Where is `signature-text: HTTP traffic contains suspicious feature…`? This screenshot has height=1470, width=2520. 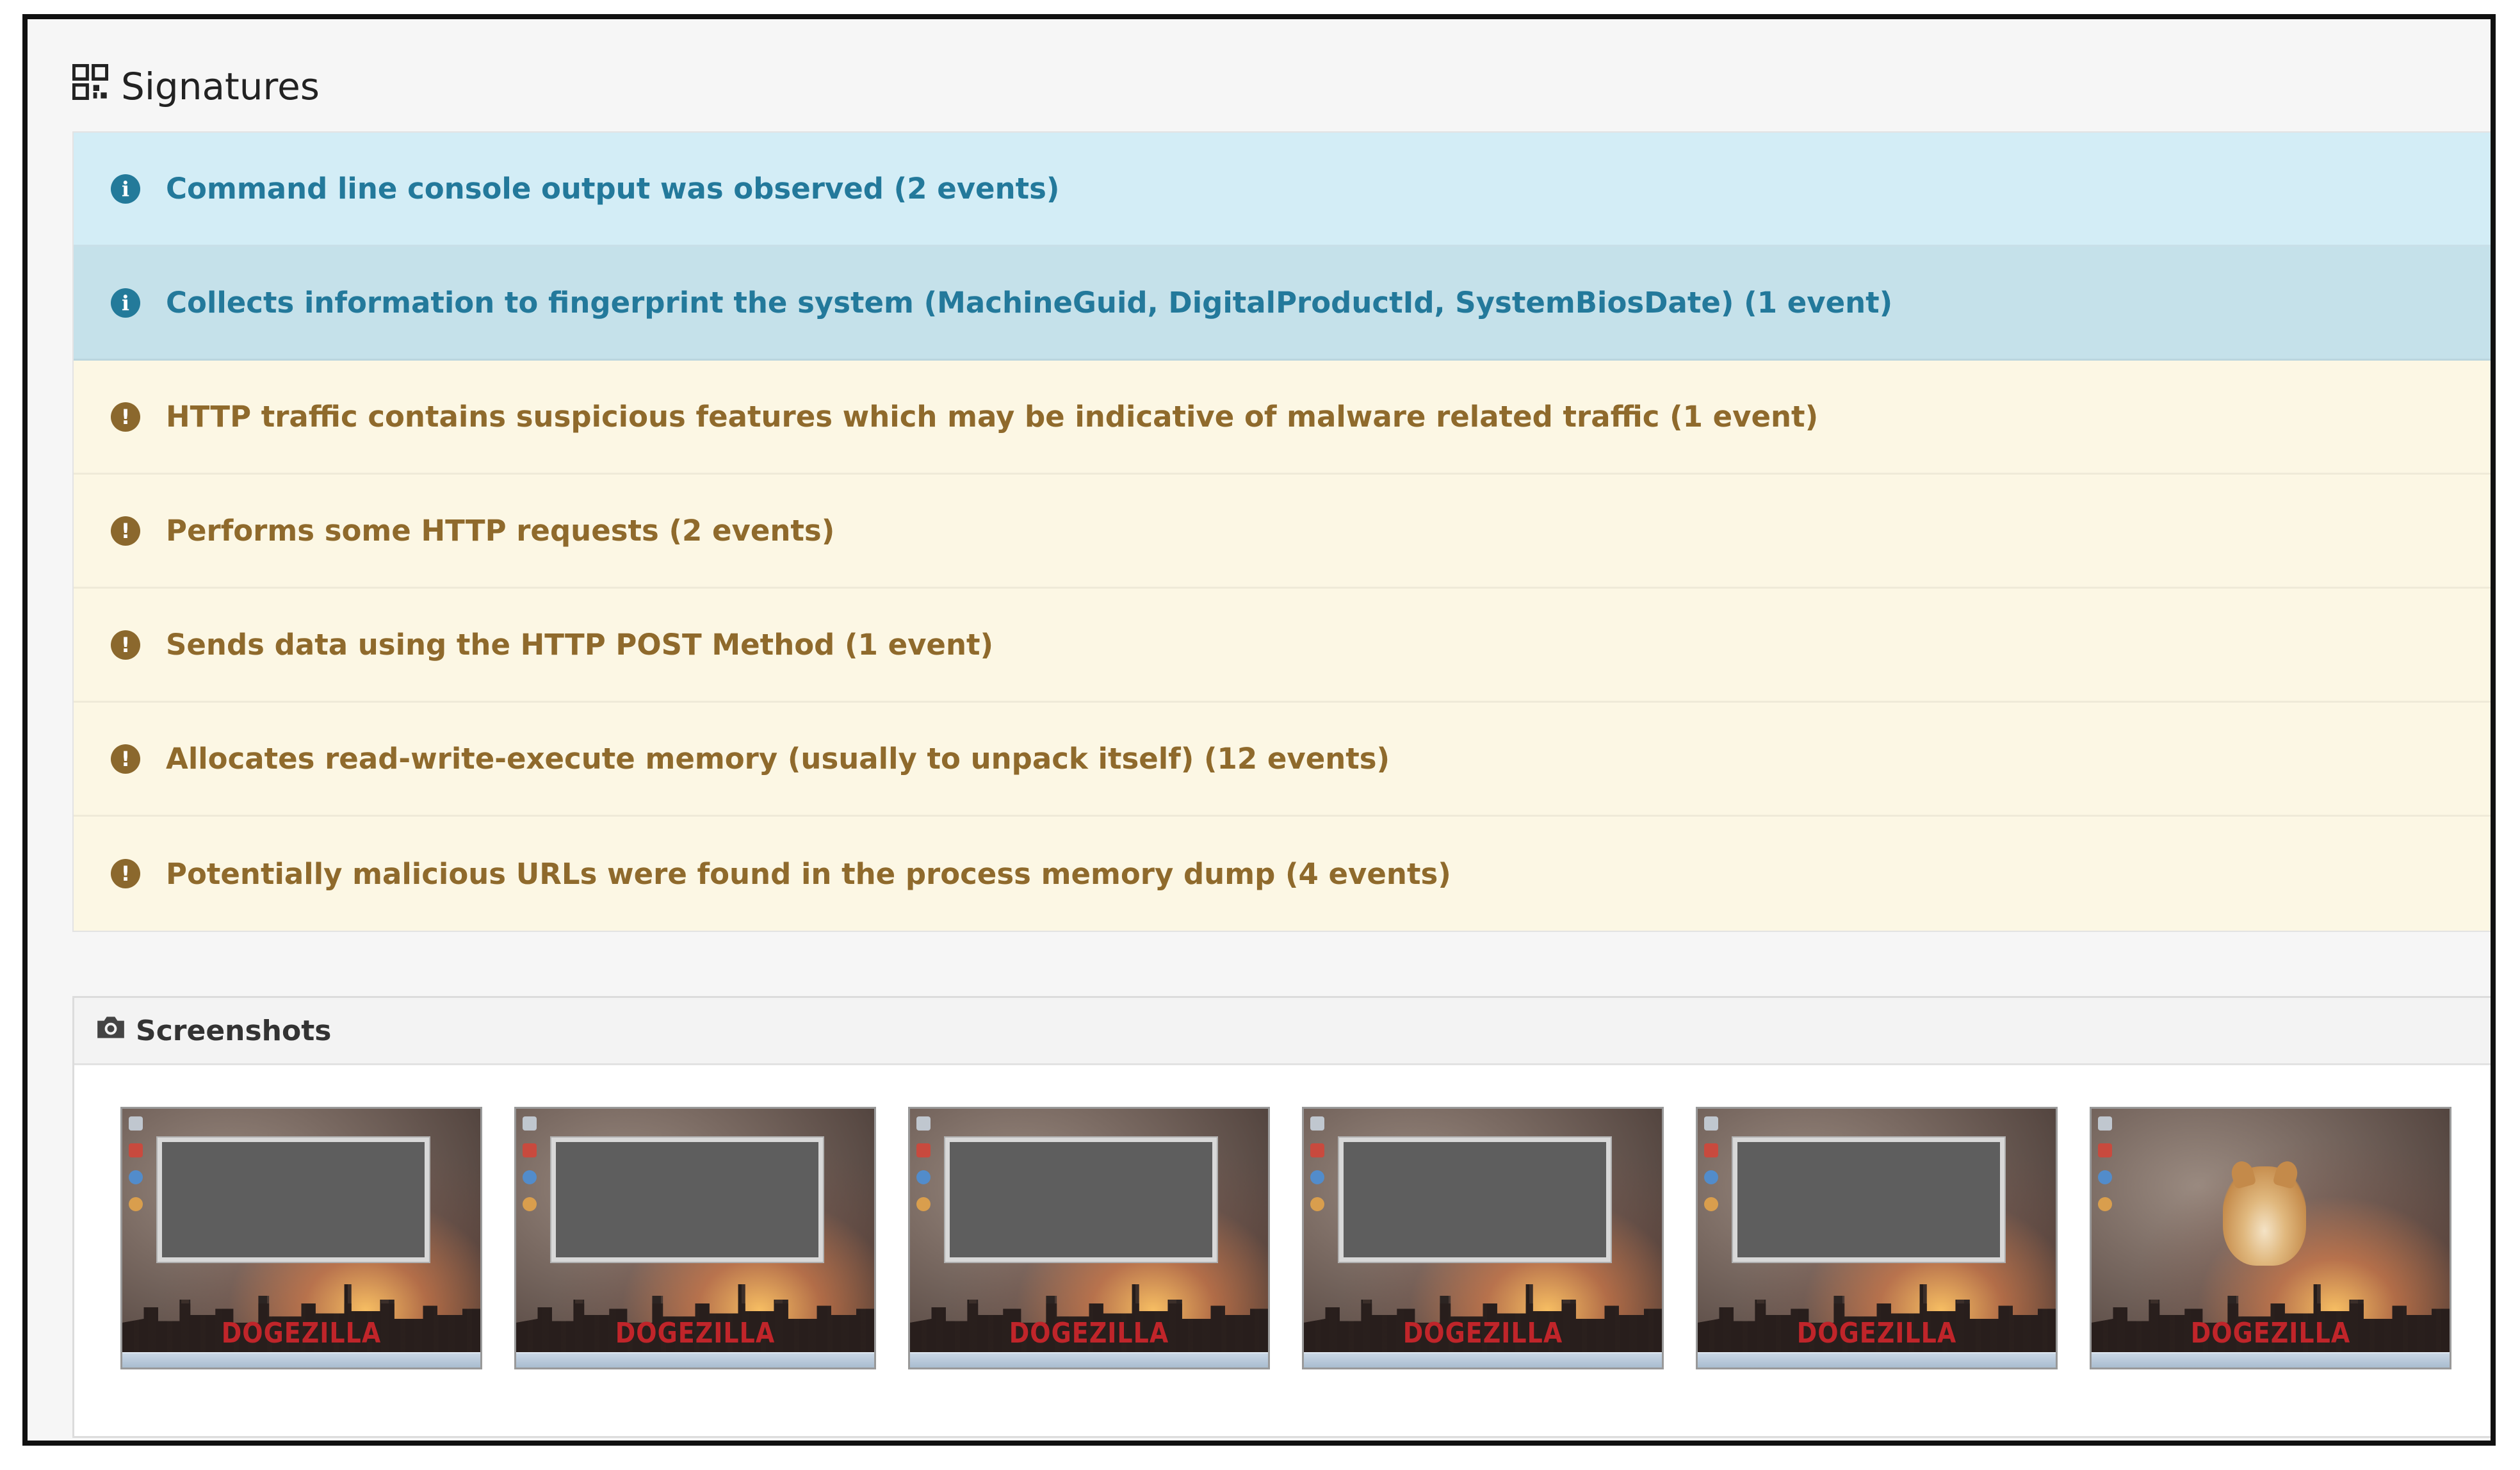
signature-text: HTTP traffic contains suspicious feature… is located at coordinates (993, 417).